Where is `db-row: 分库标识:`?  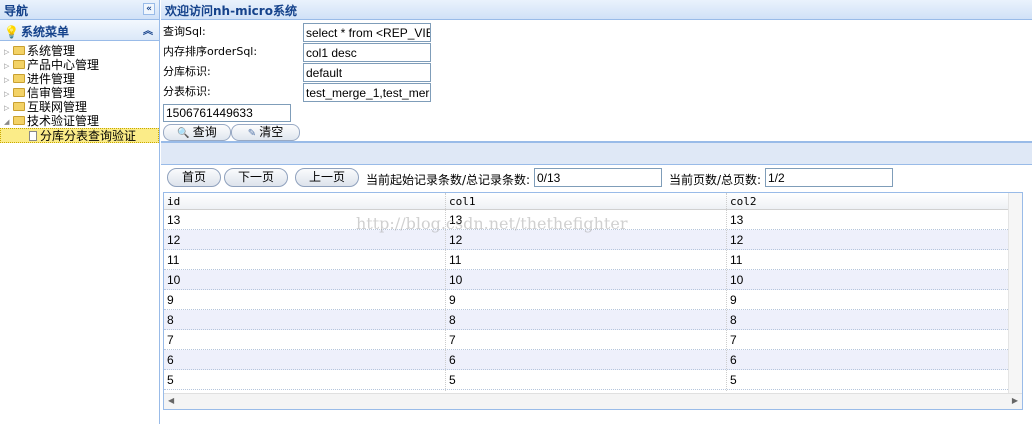
db-row: 分库标识: is located at coordinates (187, 72).